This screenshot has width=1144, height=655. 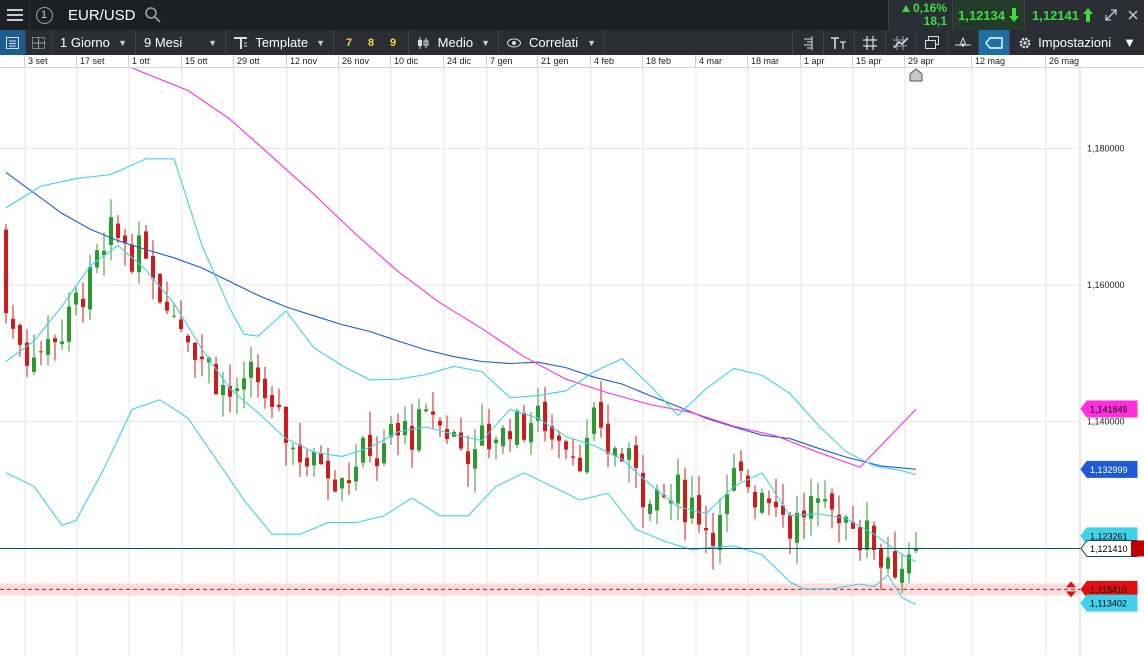 I want to click on expand-button, so click(x=1111, y=15).